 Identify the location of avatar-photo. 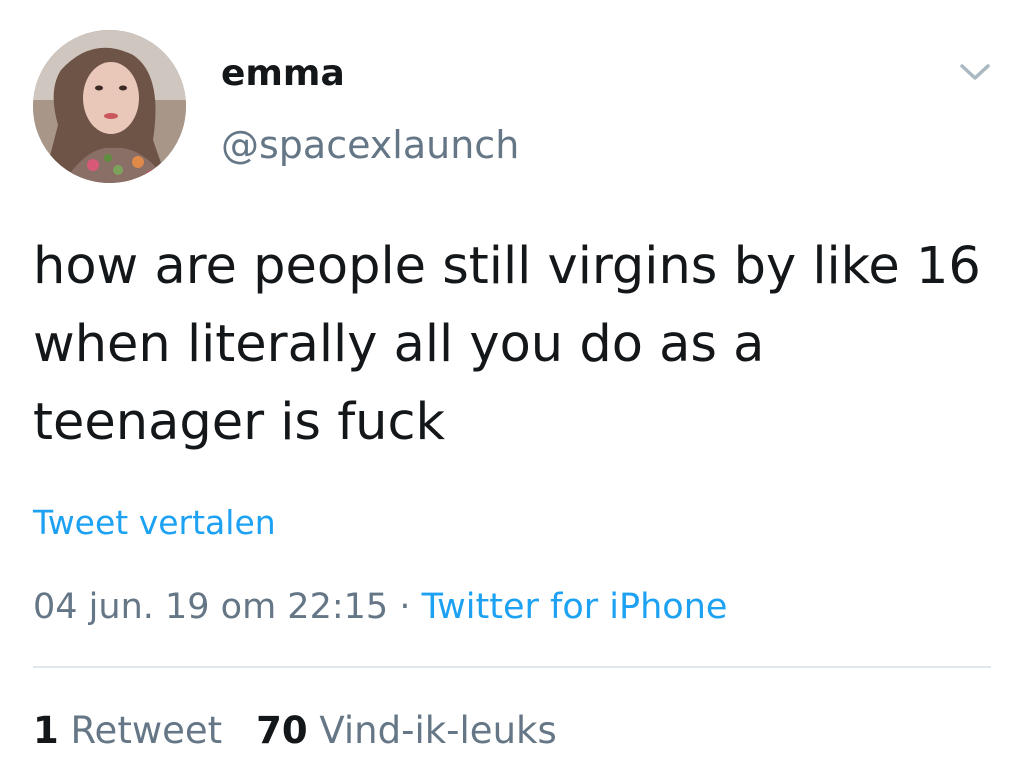
(109, 106).